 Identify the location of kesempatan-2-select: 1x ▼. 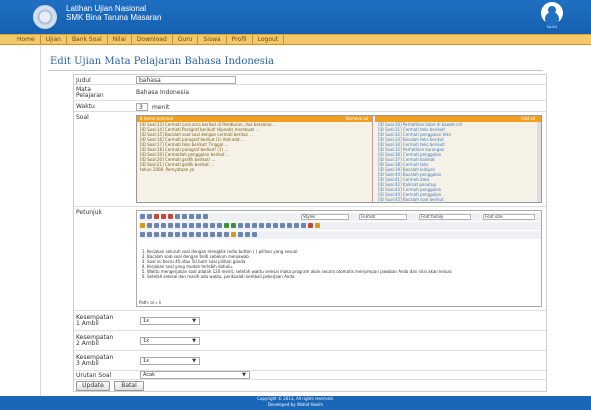
(170, 341).